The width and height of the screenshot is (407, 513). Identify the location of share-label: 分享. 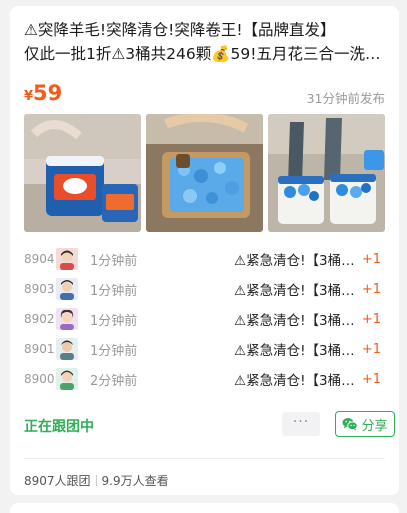
(374, 426).